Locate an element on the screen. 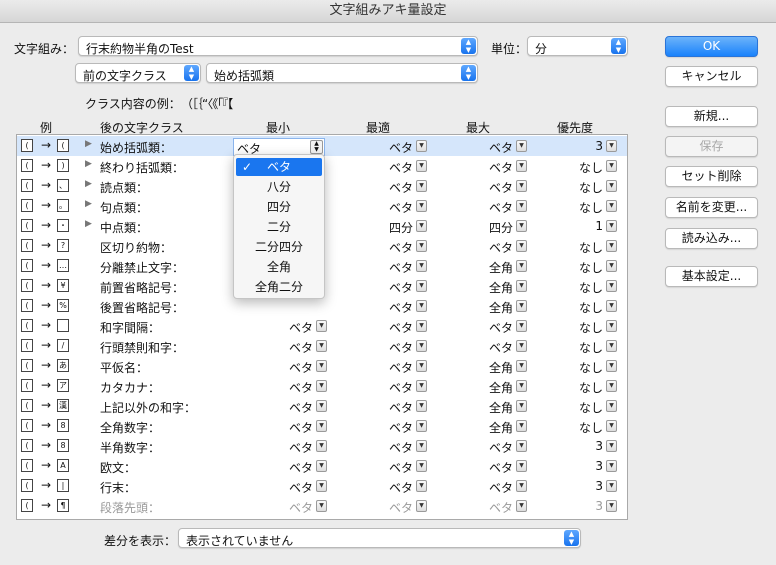 The width and height of the screenshot is (776, 565). menu-item: 四分 is located at coordinates (279, 207).